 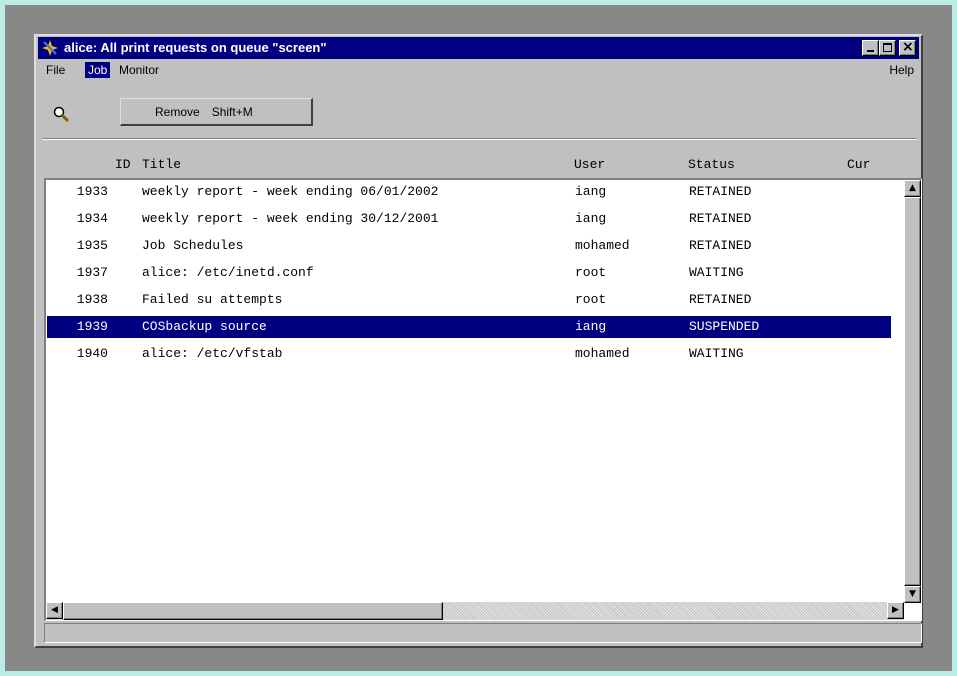 I want to click on table-row: 1938 Failed su attempts root RETAINED, so click(x=469, y=300).